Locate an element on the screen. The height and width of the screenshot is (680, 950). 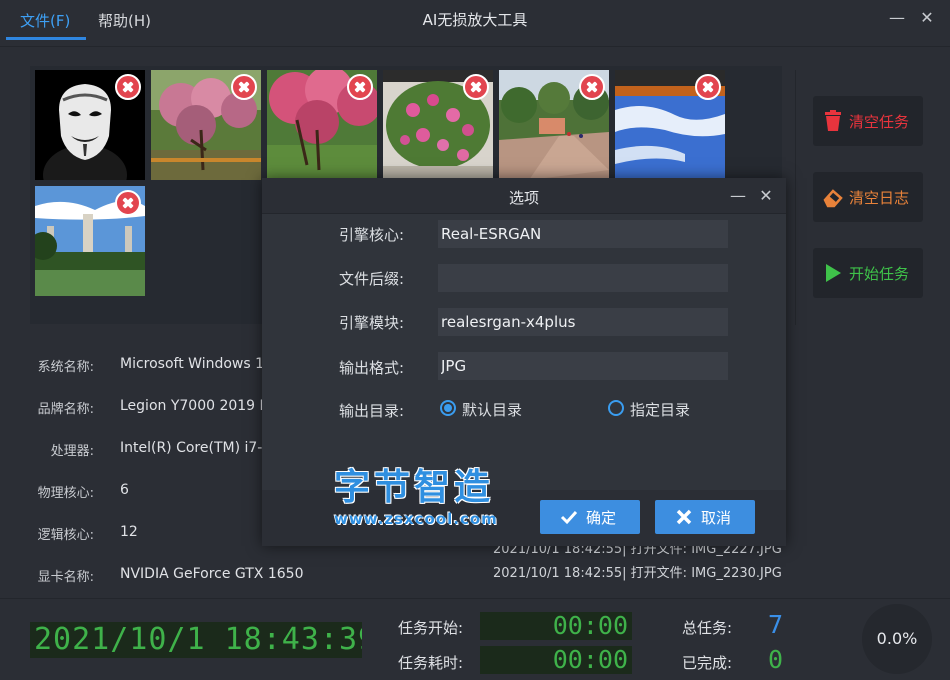
info-value: 12 is located at coordinates (129, 532).